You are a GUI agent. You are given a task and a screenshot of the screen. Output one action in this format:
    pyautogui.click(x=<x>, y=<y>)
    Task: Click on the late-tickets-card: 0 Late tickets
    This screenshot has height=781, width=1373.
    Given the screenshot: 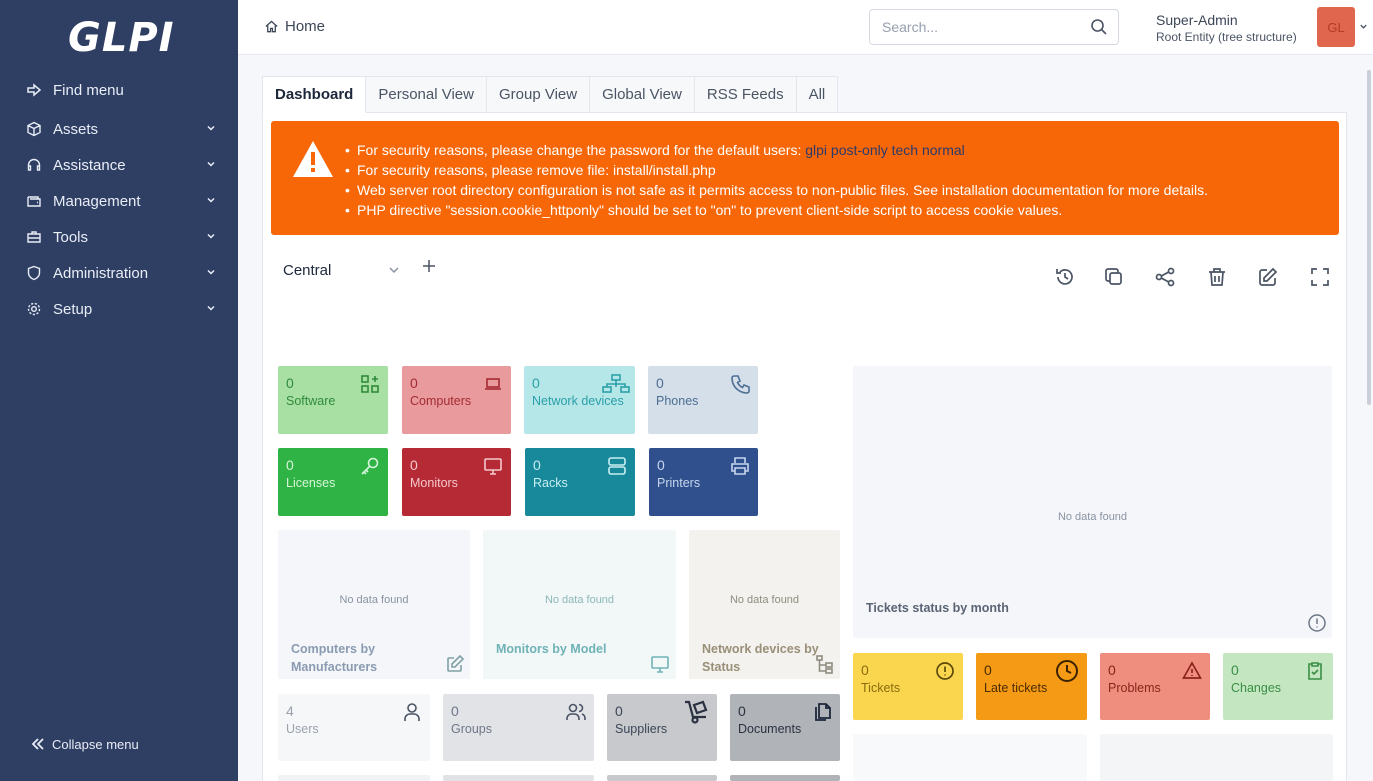 What is the action you would take?
    pyautogui.click(x=1031, y=686)
    